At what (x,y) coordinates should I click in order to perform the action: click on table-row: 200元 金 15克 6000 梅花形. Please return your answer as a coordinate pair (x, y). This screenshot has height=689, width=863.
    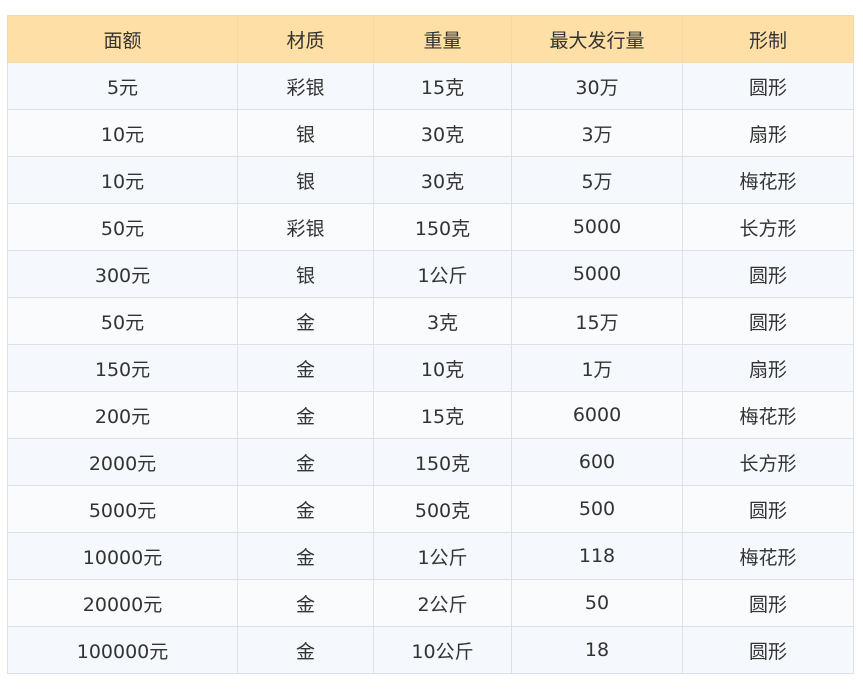
    Looking at the image, I should click on (430, 415).